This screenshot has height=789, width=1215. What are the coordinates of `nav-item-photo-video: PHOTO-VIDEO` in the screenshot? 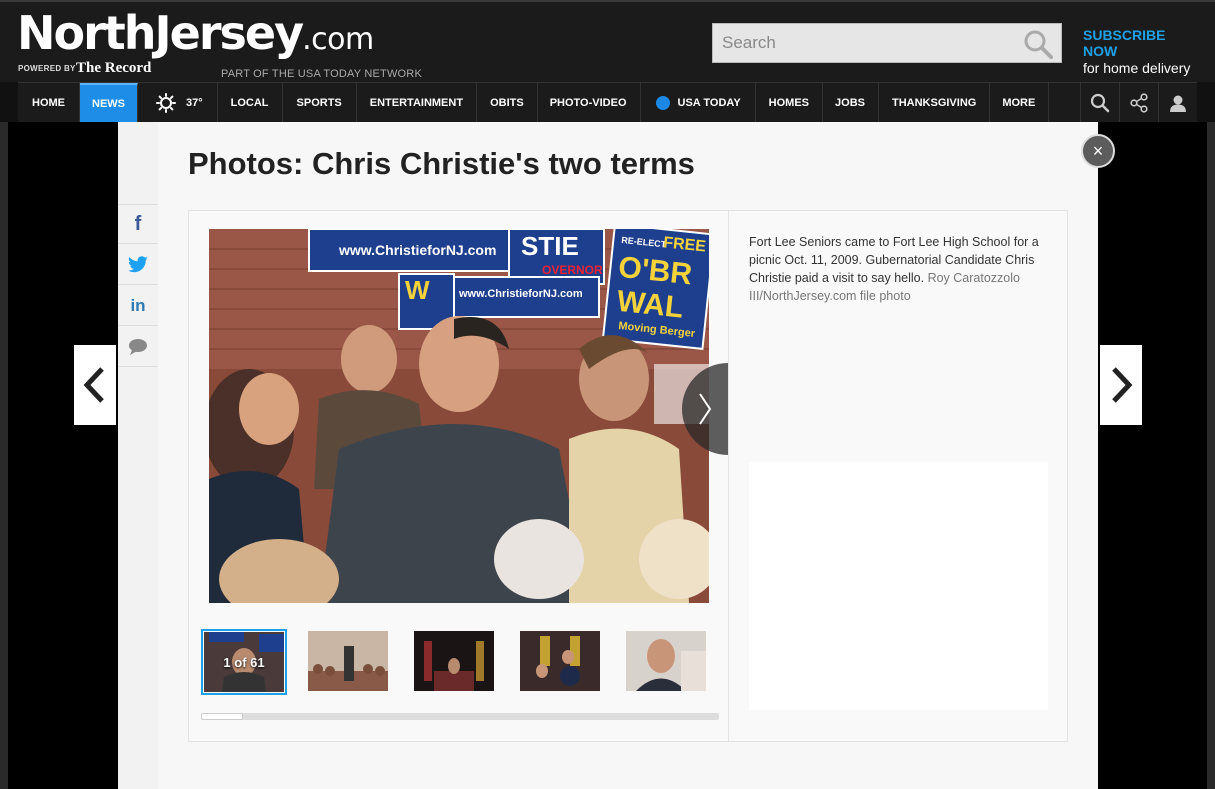 It's located at (589, 103).